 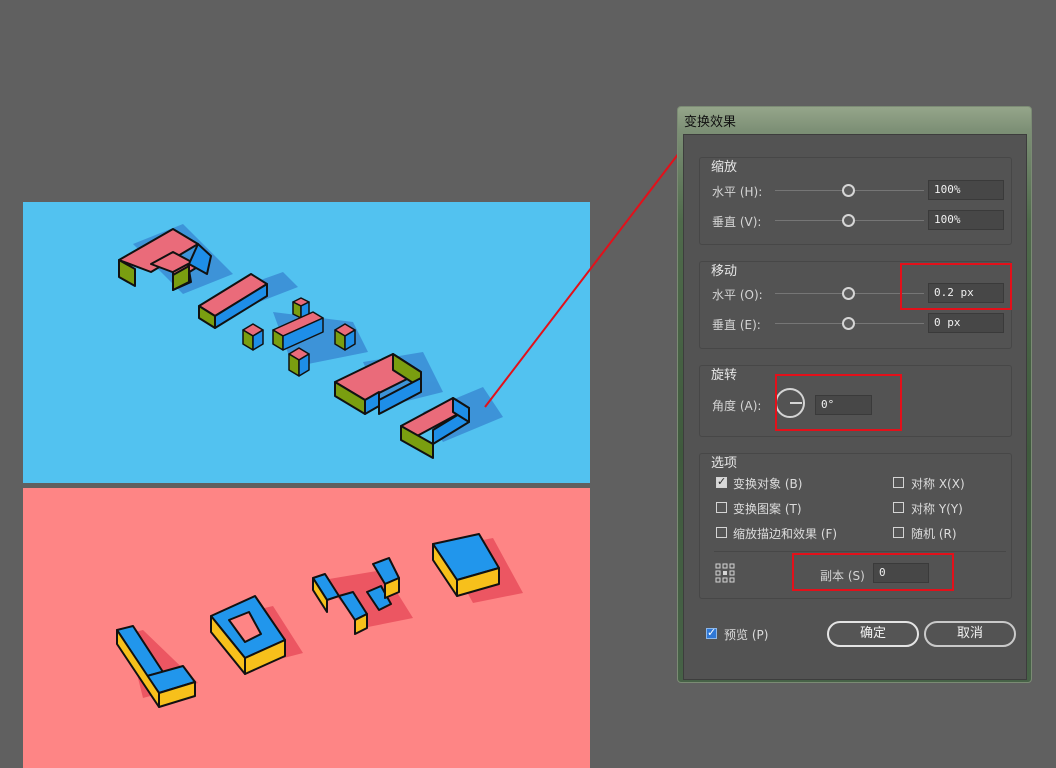 What do you see at coordinates (768, 484) in the screenshot?
I see `transform-objects-label: 变换对象 (B)` at bounding box center [768, 484].